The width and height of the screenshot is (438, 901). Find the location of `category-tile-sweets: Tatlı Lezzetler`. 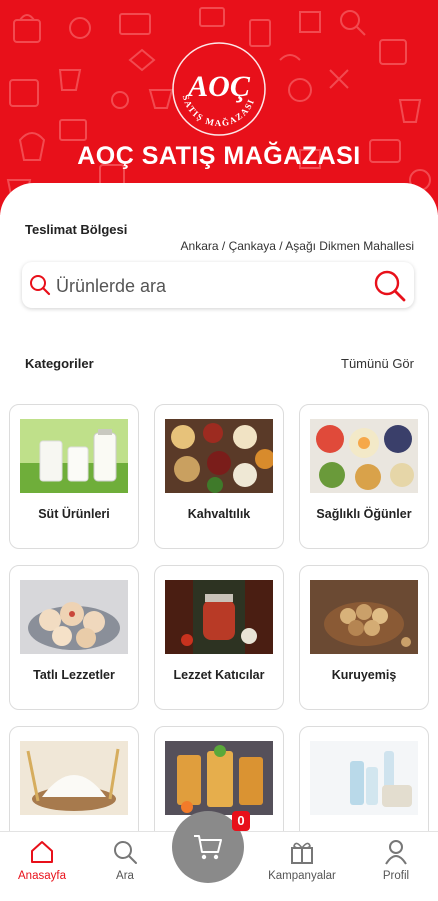

category-tile-sweets: Tatlı Lezzetler is located at coordinates (74, 637).